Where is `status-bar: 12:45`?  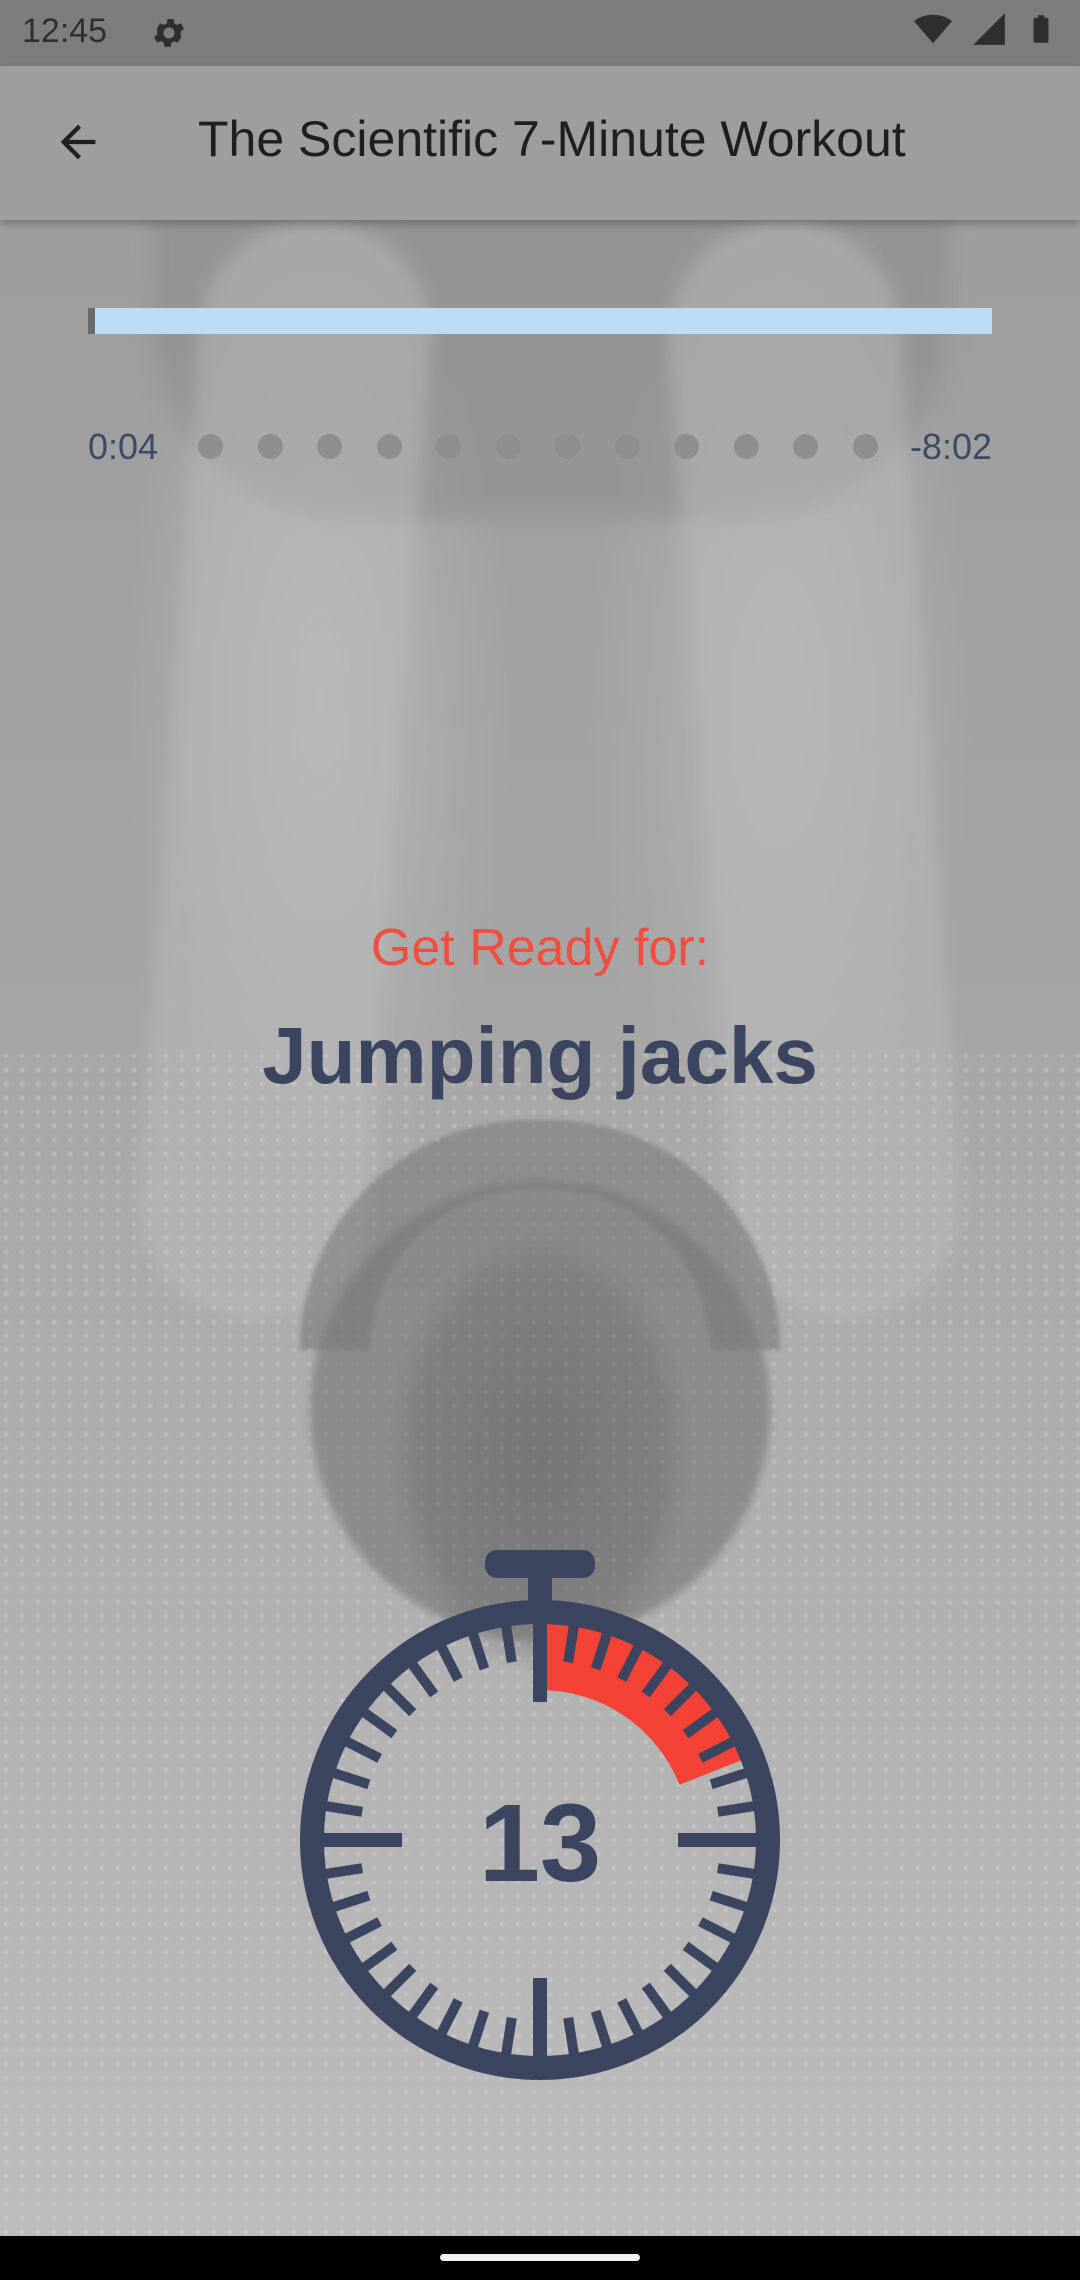
status-bar: 12:45 is located at coordinates (540, 33).